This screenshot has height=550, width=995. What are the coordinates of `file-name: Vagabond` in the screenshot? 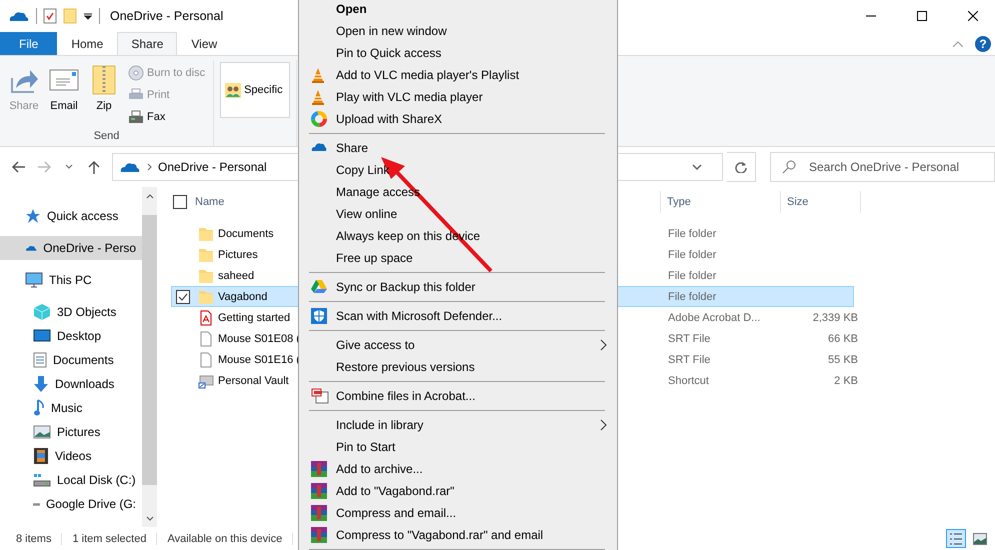 It's located at (243, 296).